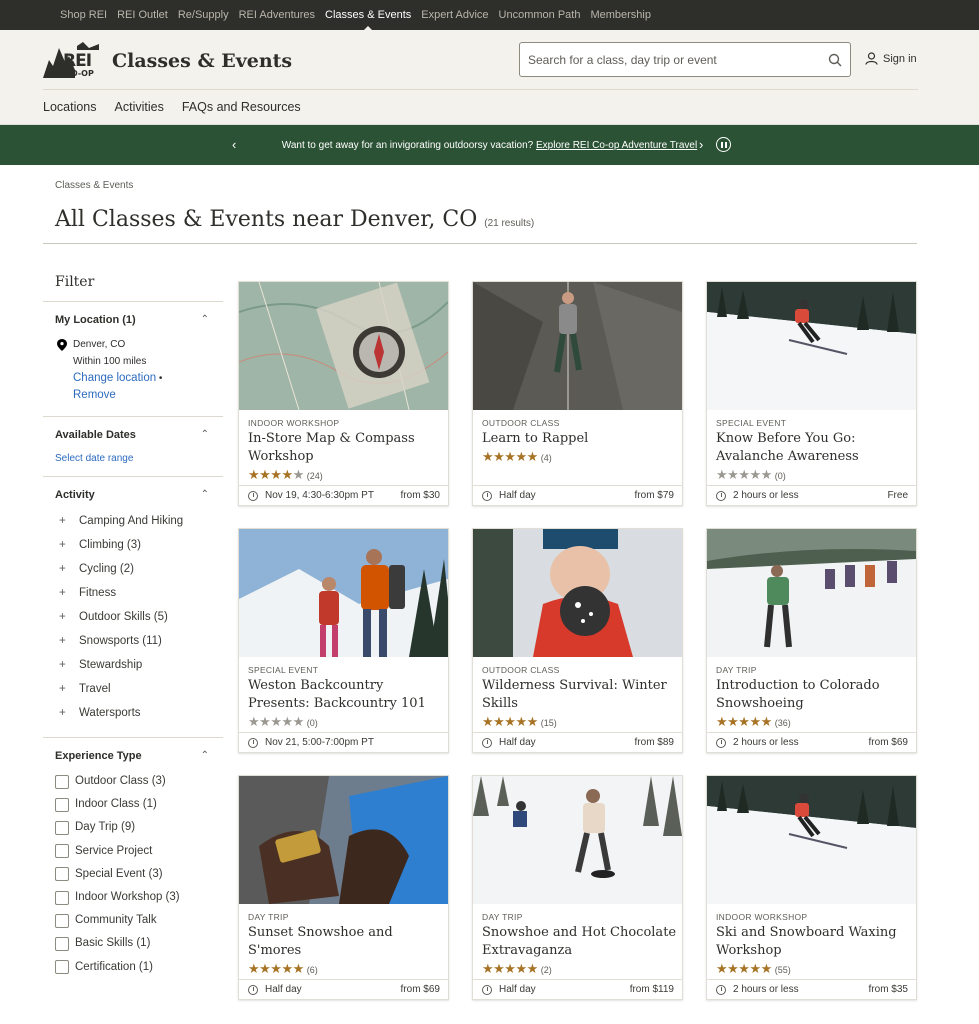 Image resolution: width=979 pixels, height=1024 pixels. What do you see at coordinates (62, 593) in the screenshot?
I see `plus-icon: +` at bounding box center [62, 593].